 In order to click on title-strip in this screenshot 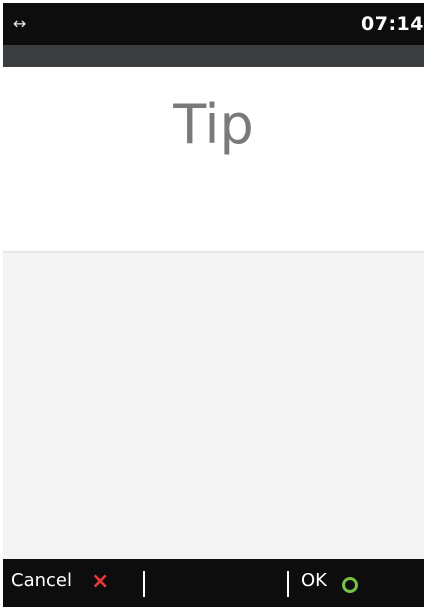, I will do `click(213, 56)`.